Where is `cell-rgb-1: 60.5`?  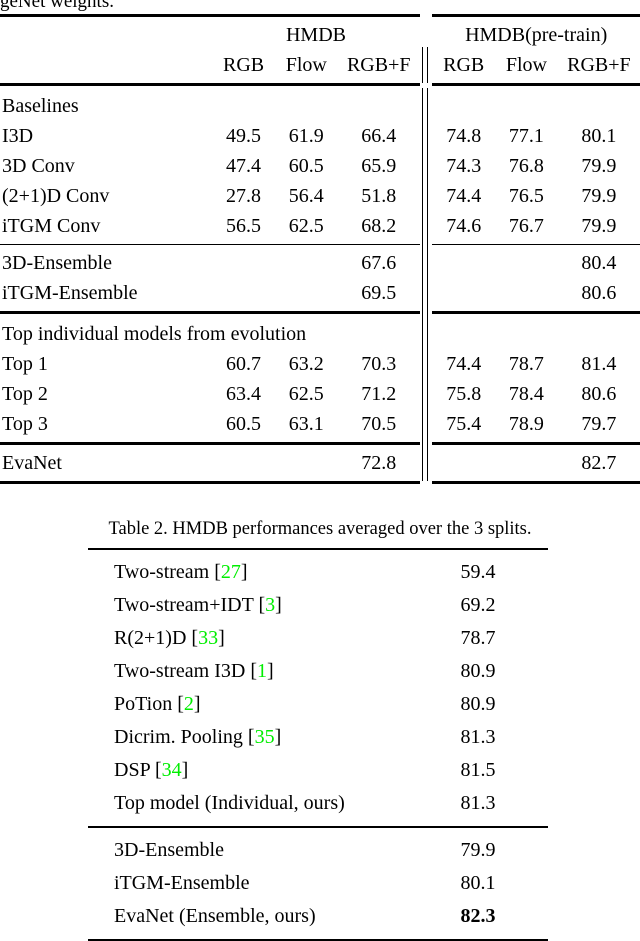 cell-rgb-1: 60.5 is located at coordinates (244, 424).